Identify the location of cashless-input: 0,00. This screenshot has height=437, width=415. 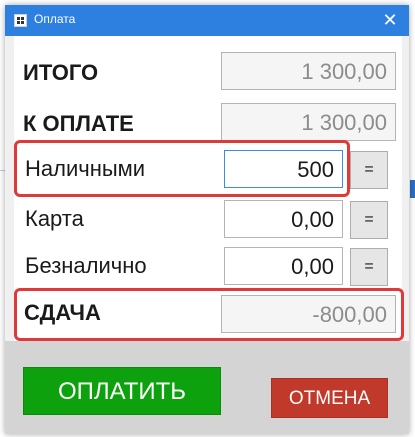
(283, 266).